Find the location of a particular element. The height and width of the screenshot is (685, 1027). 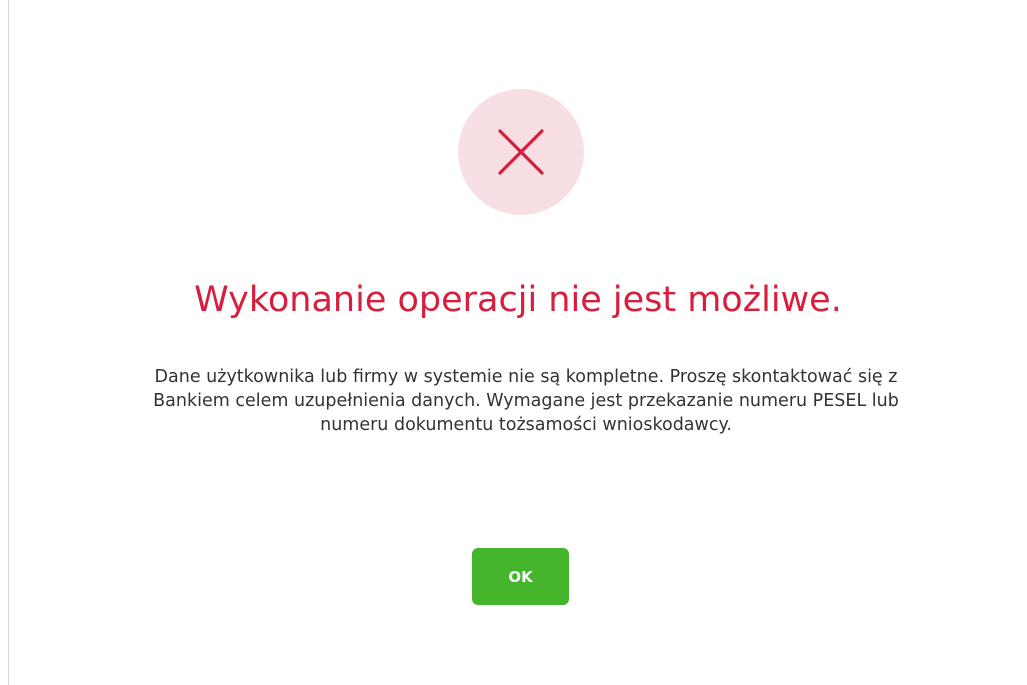

error-icon-circle is located at coordinates (521, 152).